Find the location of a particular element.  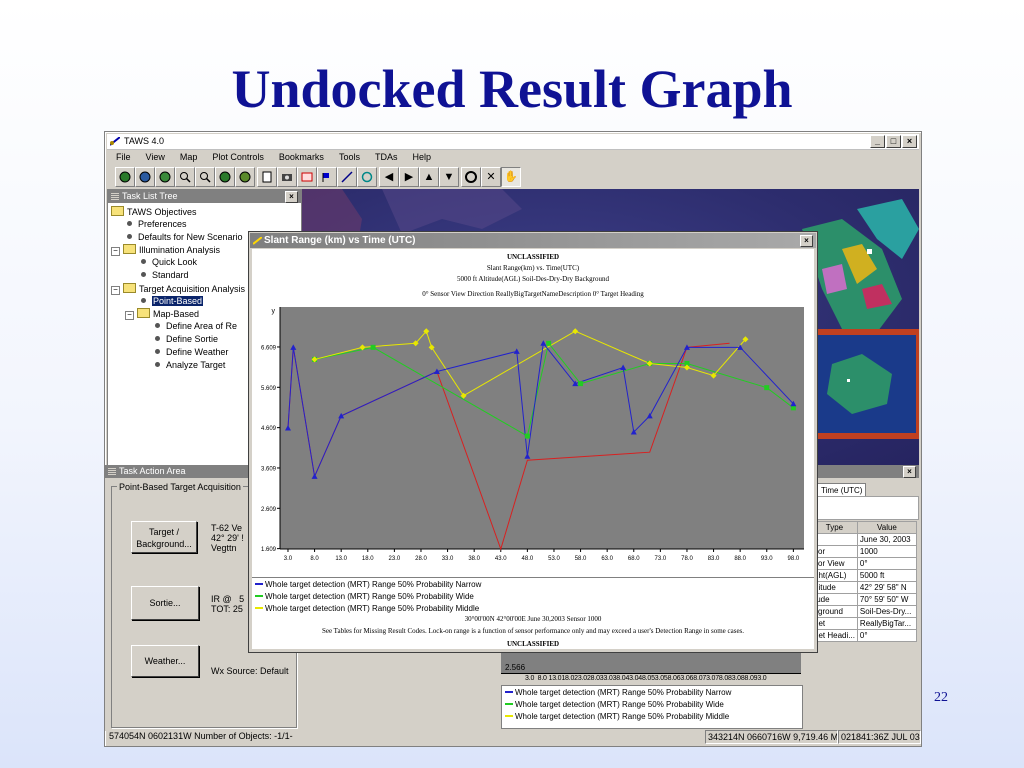

zoom-in-icon is located at coordinates (185, 177).